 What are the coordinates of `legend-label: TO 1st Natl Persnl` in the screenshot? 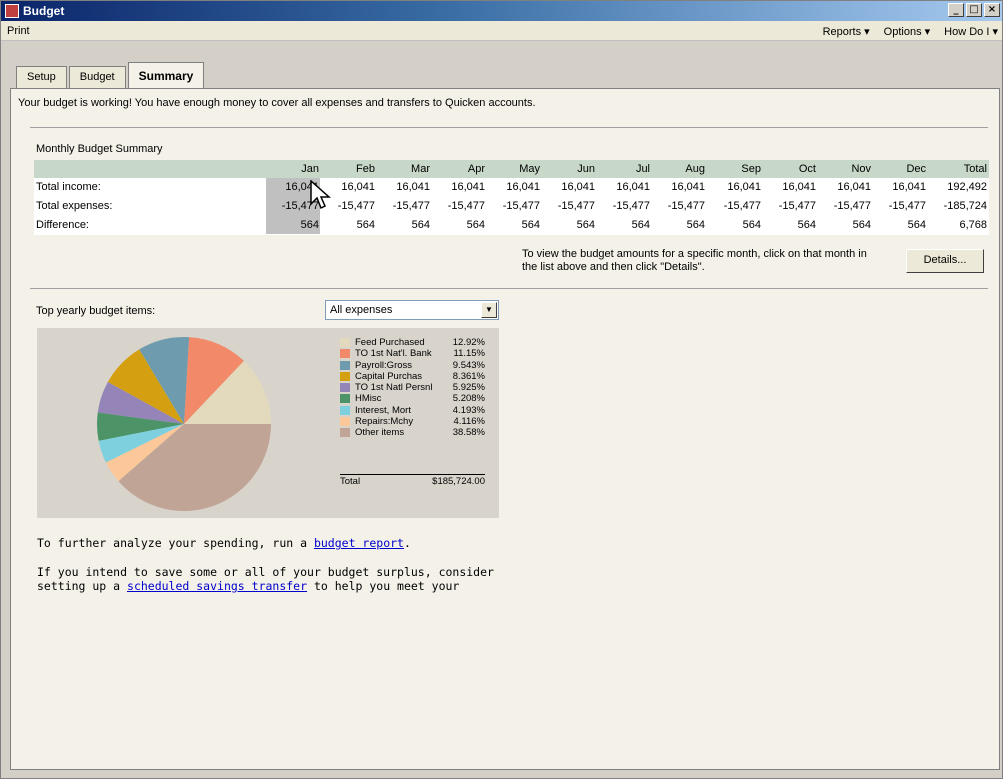 It's located at (394, 388).